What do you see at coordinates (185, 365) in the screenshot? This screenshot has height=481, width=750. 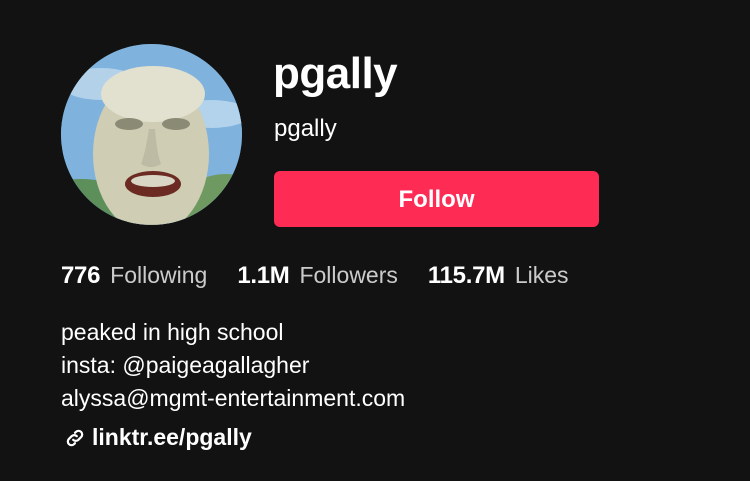 I see `bio-line: insta: @paigeagallagher` at bounding box center [185, 365].